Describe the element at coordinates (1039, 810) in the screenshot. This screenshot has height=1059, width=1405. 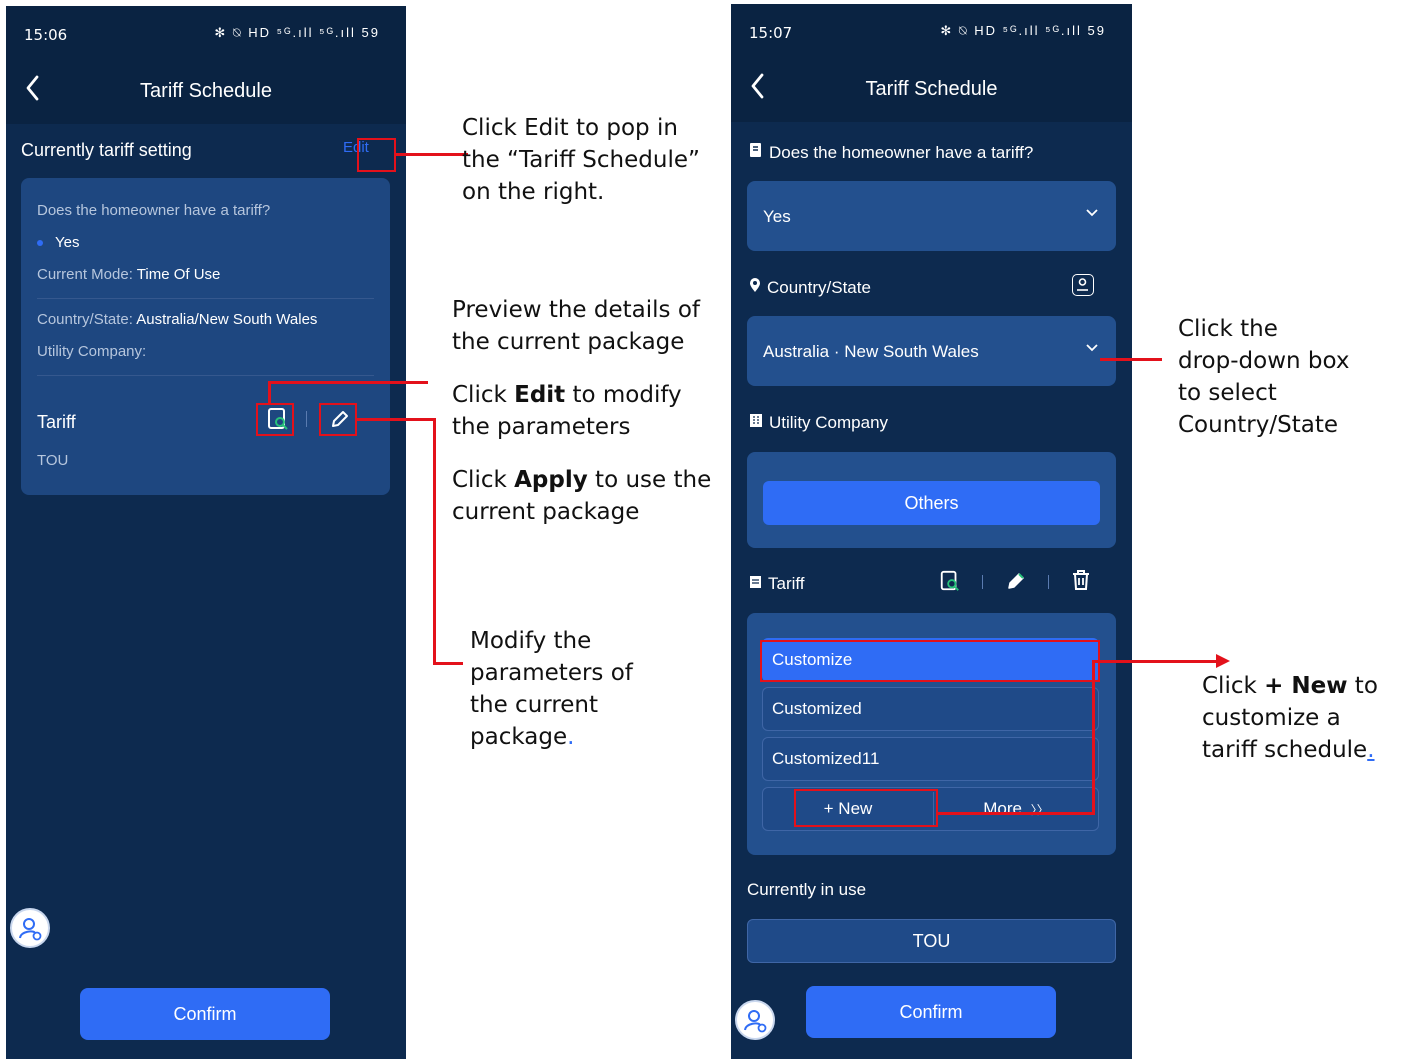
I see `double-chevron-right-icon: 〉〉` at that location.